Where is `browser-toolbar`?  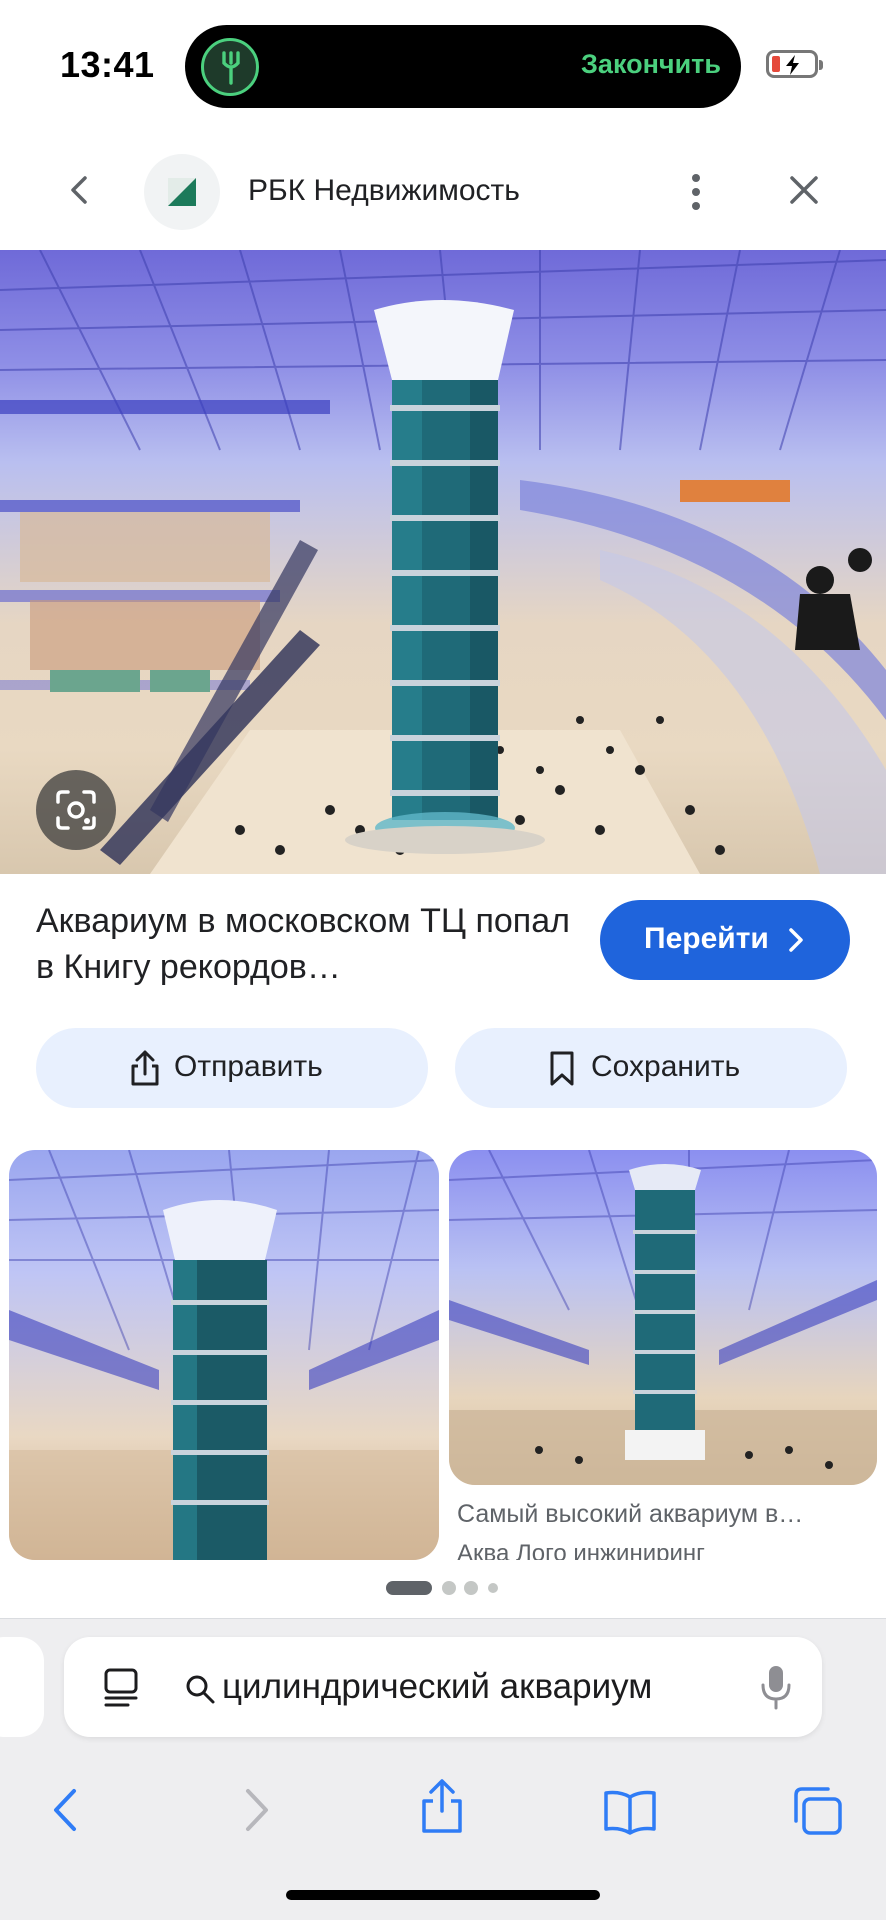 browser-toolbar is located at coordinates (443, 1809).